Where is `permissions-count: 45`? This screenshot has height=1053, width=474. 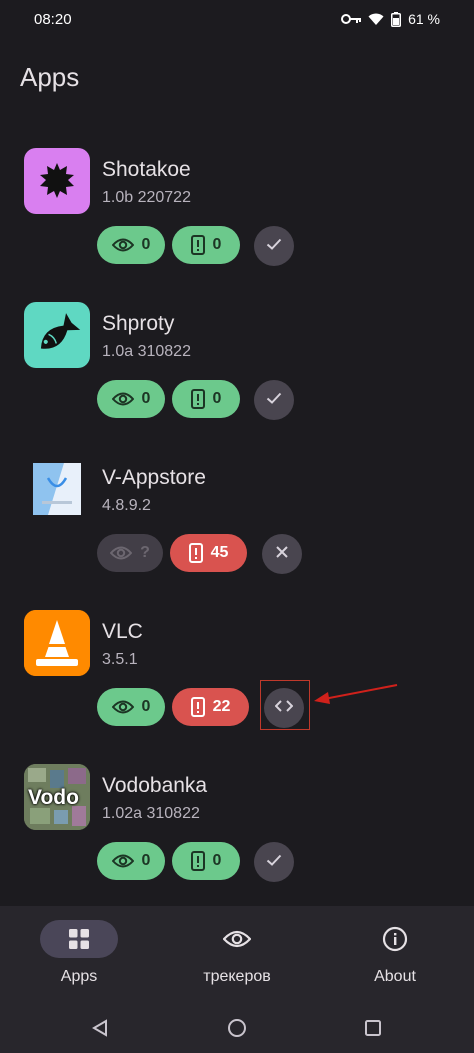
permissions-count: 45 is located at coordinates (219, 552).